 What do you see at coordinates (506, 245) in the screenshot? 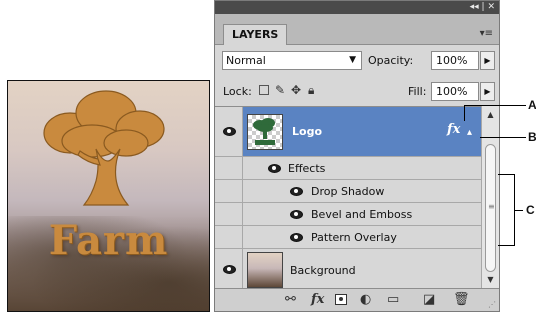
I see `callout-bracket-bottom` at bounding box center [506, 245].